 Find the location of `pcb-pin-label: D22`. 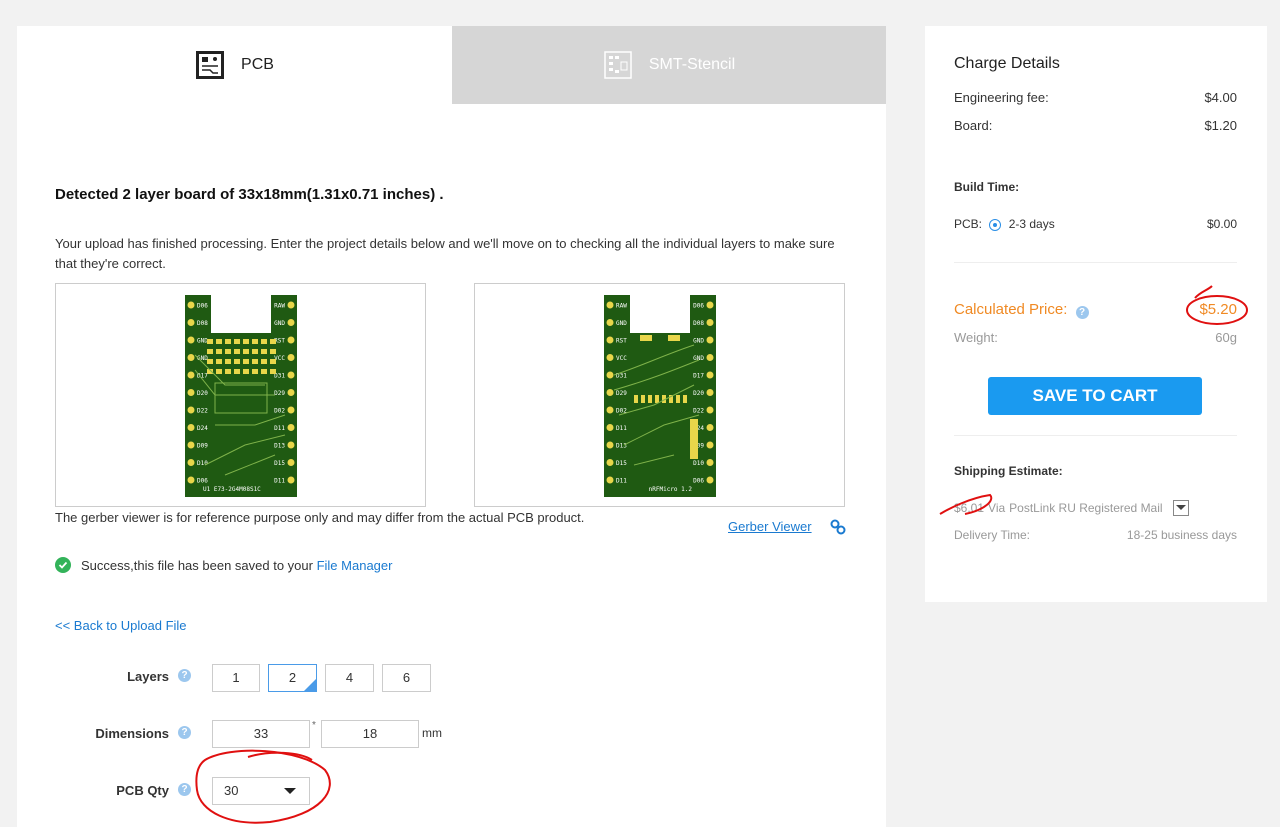

pcb-pin-label: D22 is located at coordinates (698, 411).